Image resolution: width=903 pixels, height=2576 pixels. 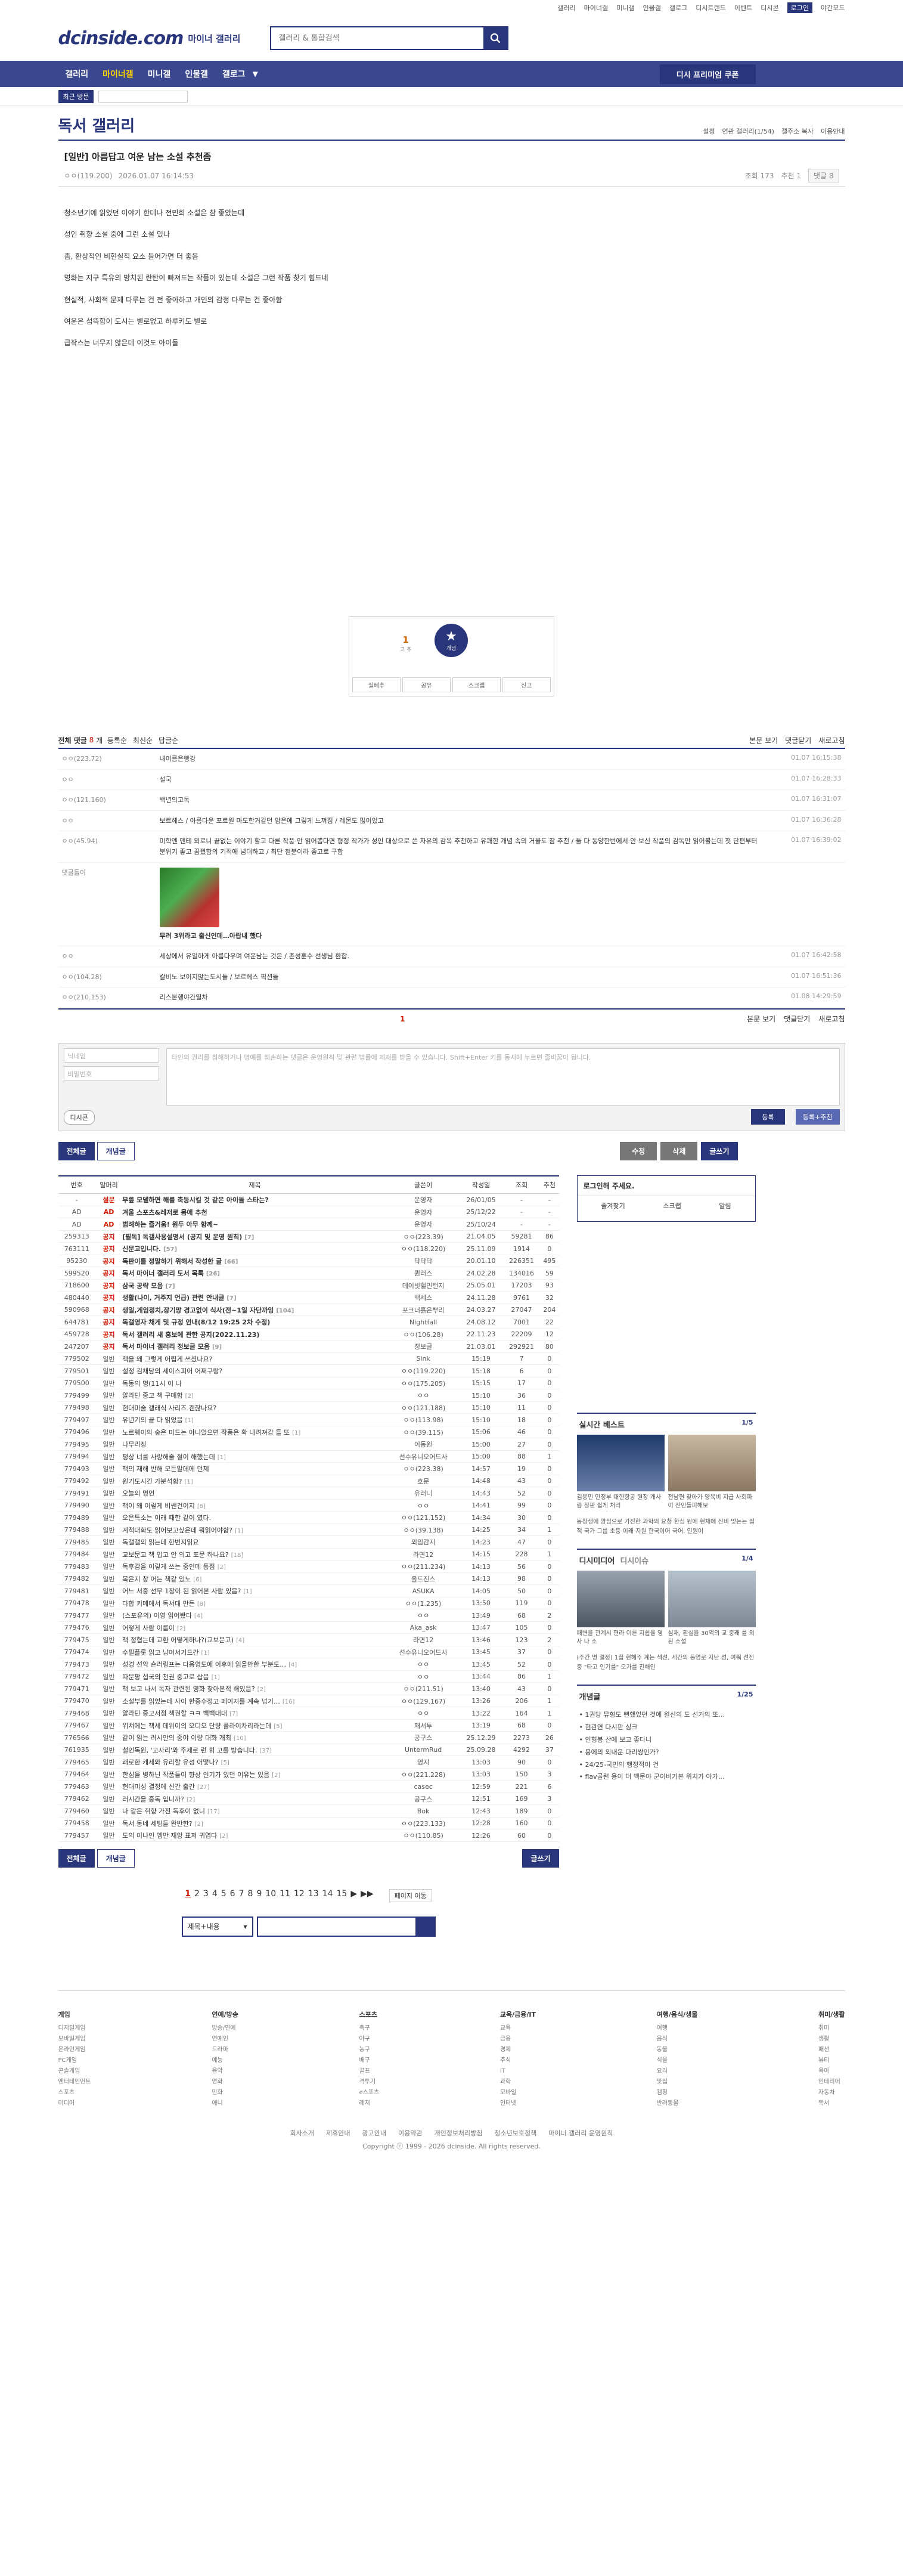 What do you see at coordinates (677, 2071) in the screenshot?
I see `footer-link: 요리` at bounding box center [677, 2071].